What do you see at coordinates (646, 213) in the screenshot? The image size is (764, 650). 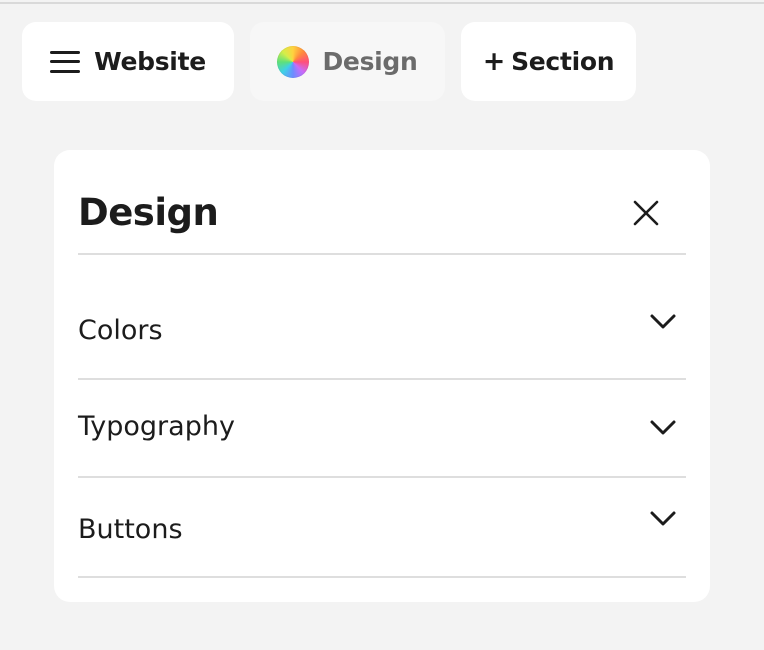 I see `close-icon` at bounding box center [646, 213].